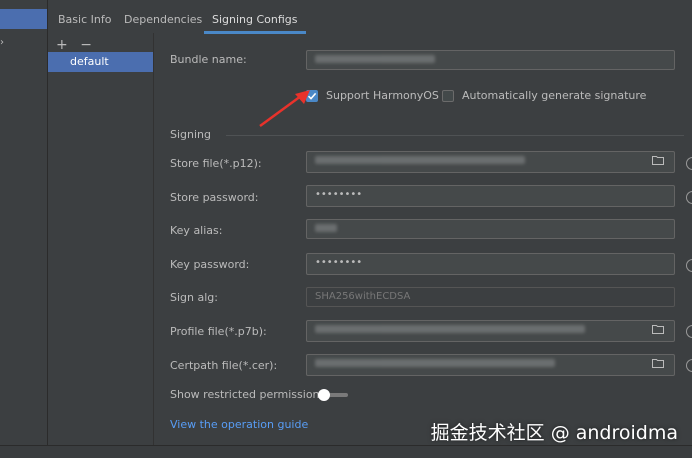  What do you see at coordinates (210, 264) in the screenshot?
I see `key-password-label: Key password:` at bounding box center [210, 264].